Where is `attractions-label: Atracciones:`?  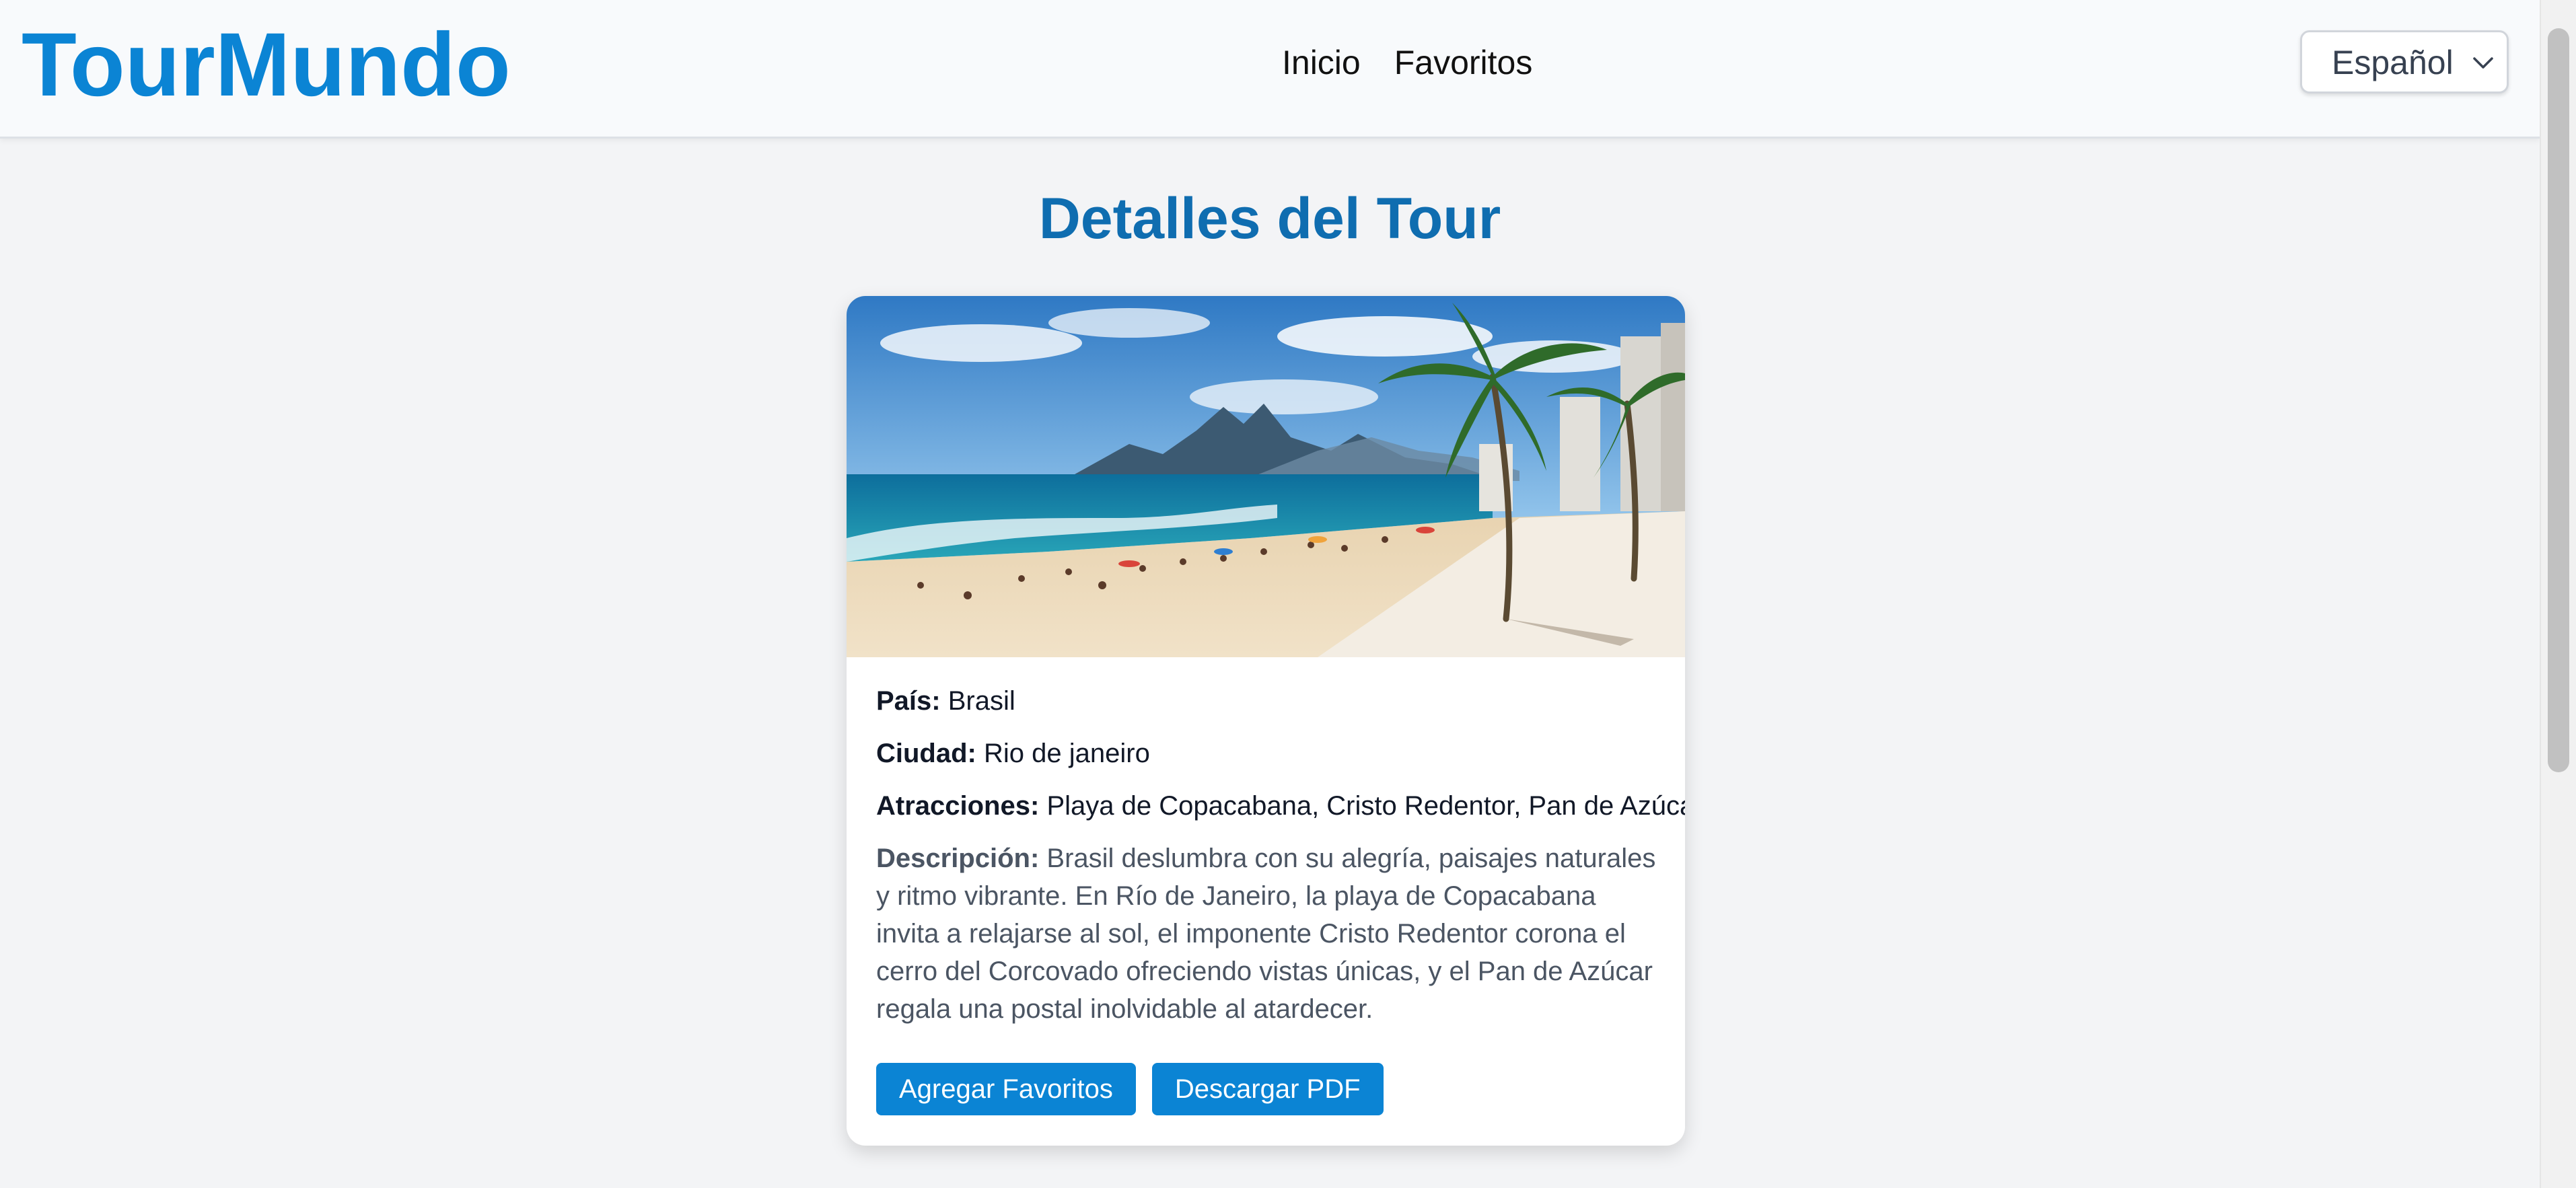
attractions-label: Atracciones: is located at coordinates (958, 806).